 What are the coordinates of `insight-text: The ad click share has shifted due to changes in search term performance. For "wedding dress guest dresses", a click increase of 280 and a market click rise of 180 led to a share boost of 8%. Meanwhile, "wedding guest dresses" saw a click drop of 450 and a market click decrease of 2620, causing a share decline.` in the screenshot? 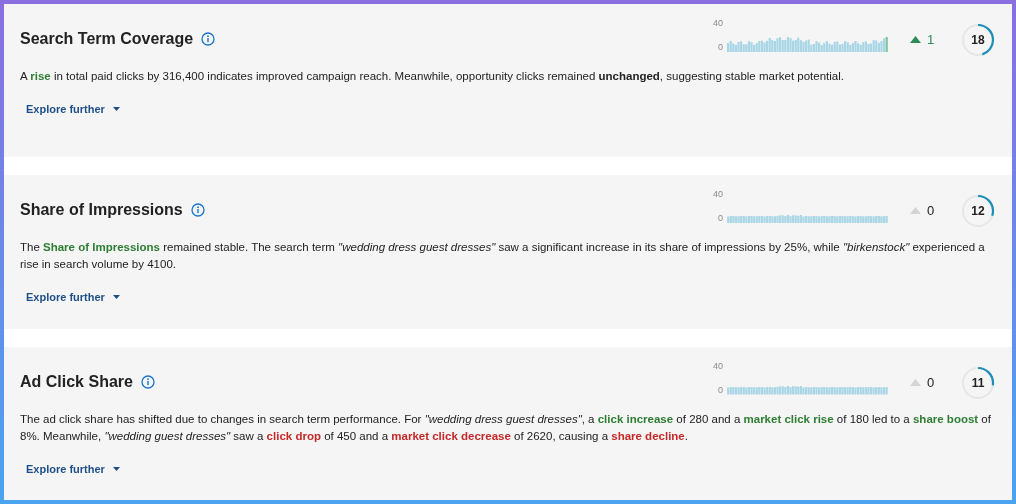 It's located at (506, 427).